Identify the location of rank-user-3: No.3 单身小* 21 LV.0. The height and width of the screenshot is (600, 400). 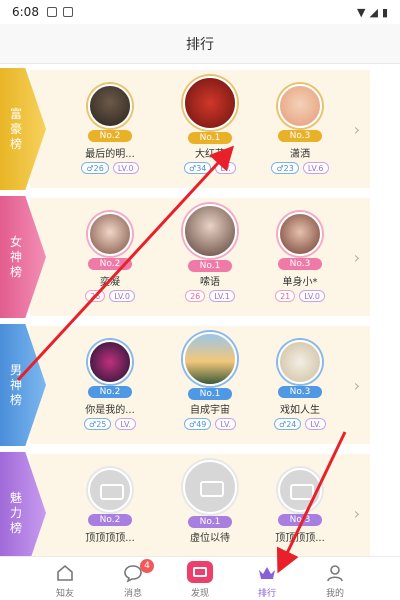
(300, 257).